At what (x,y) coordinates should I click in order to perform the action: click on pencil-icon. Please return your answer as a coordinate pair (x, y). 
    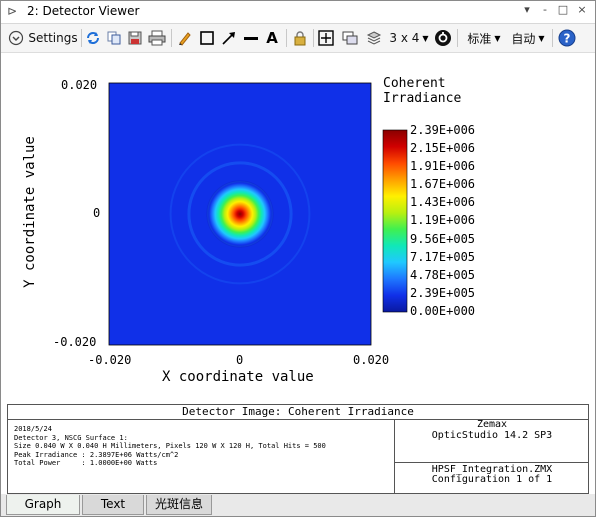
    Looking at the image, I should click on (185, 38).